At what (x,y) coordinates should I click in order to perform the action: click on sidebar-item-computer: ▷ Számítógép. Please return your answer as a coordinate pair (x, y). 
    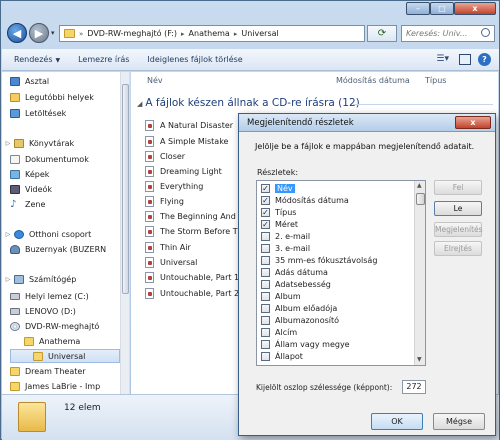
    Looking at the image, I should click on (40, 279).